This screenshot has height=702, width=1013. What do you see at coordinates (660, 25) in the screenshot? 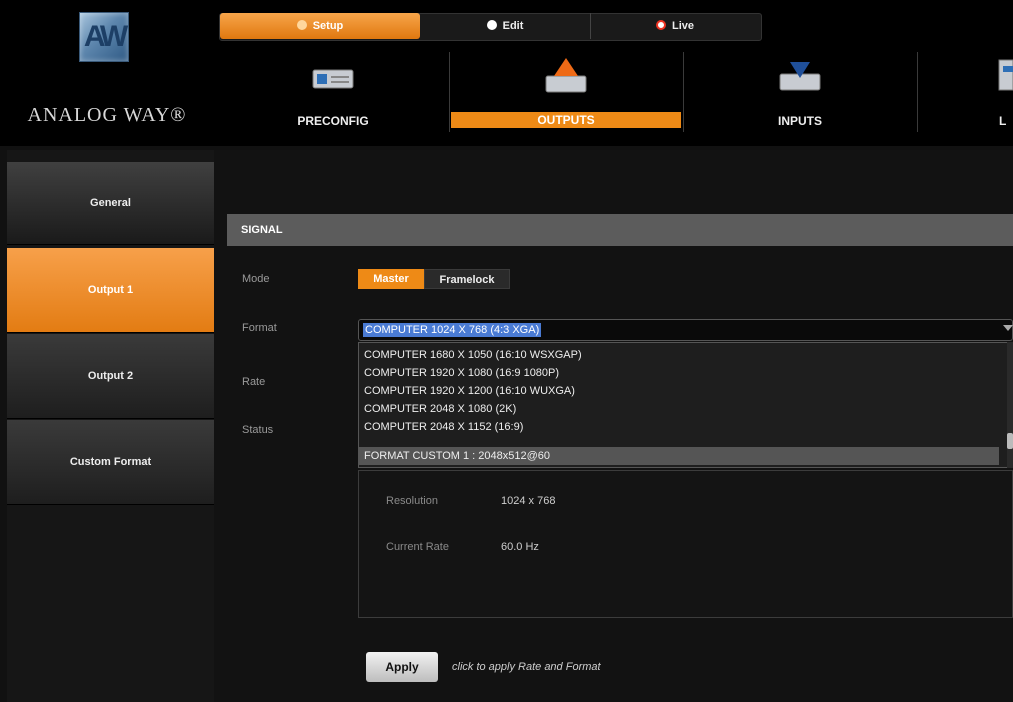
I see `record-icon` at bounding box center [660, 25].